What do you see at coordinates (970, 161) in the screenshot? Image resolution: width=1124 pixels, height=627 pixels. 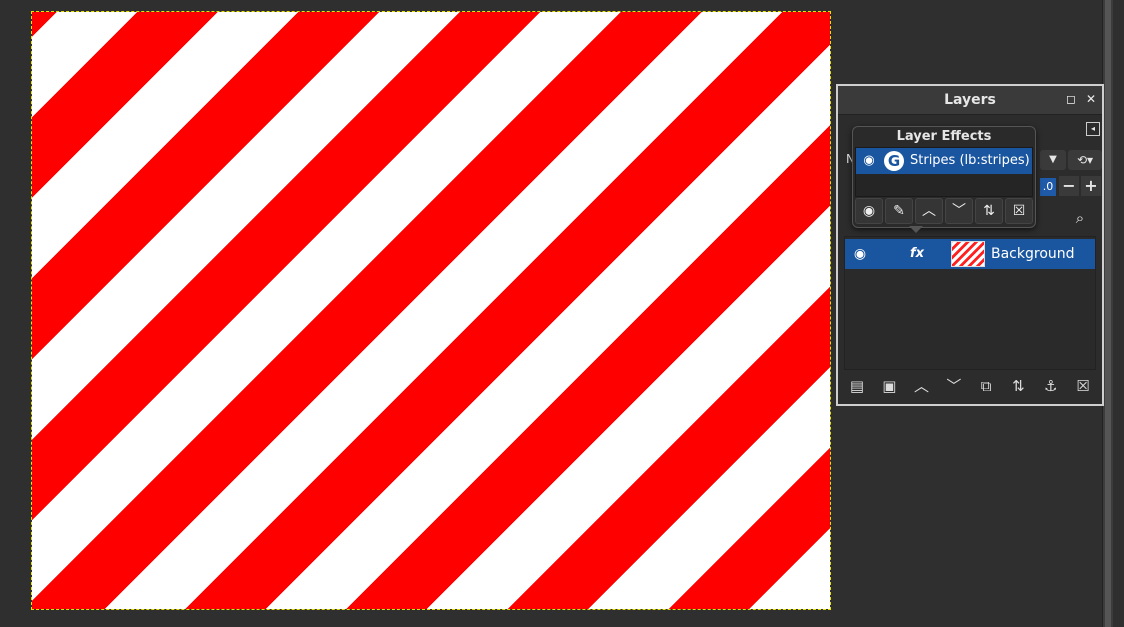 I see `effect-name: Stripes (lb:stripes)` at bounding box center [970, 161].